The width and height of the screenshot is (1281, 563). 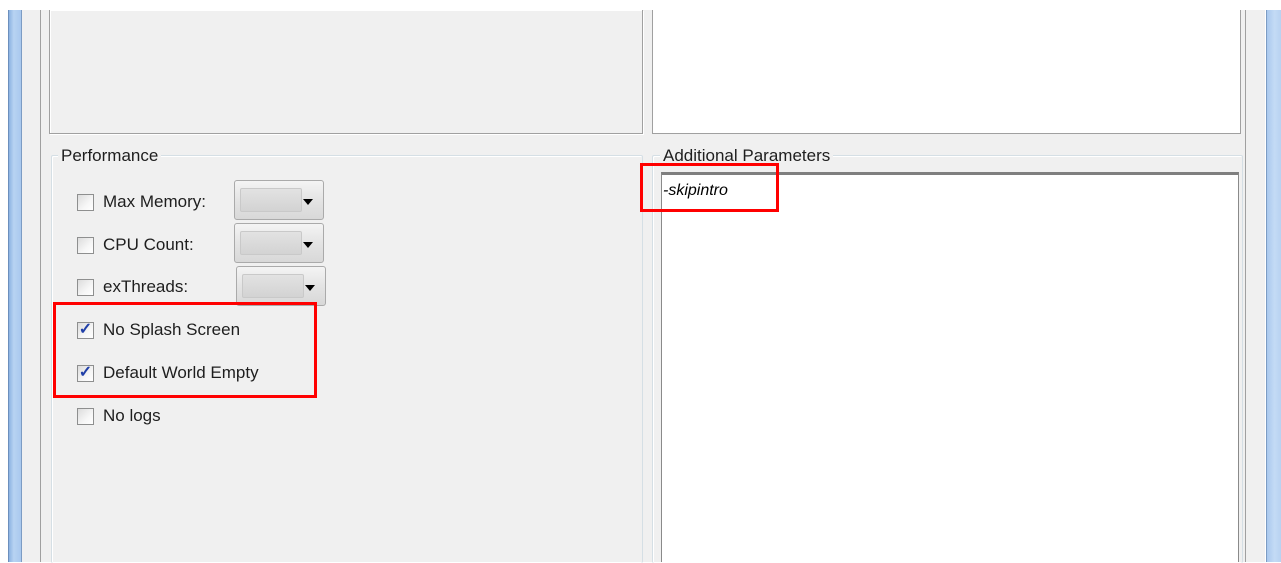 I want to click on max-memory-label: Max Memory:, so click(x=154, y=201).